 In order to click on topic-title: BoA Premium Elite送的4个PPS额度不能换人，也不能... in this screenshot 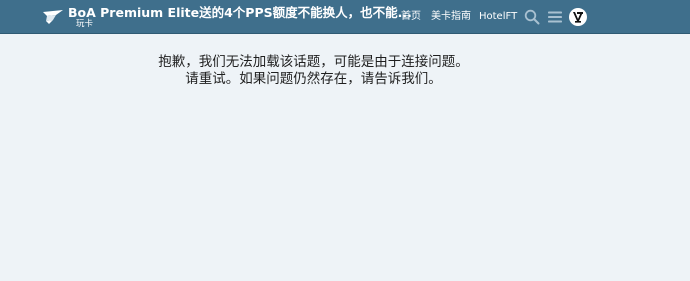, I will do `click(240, 12)`.